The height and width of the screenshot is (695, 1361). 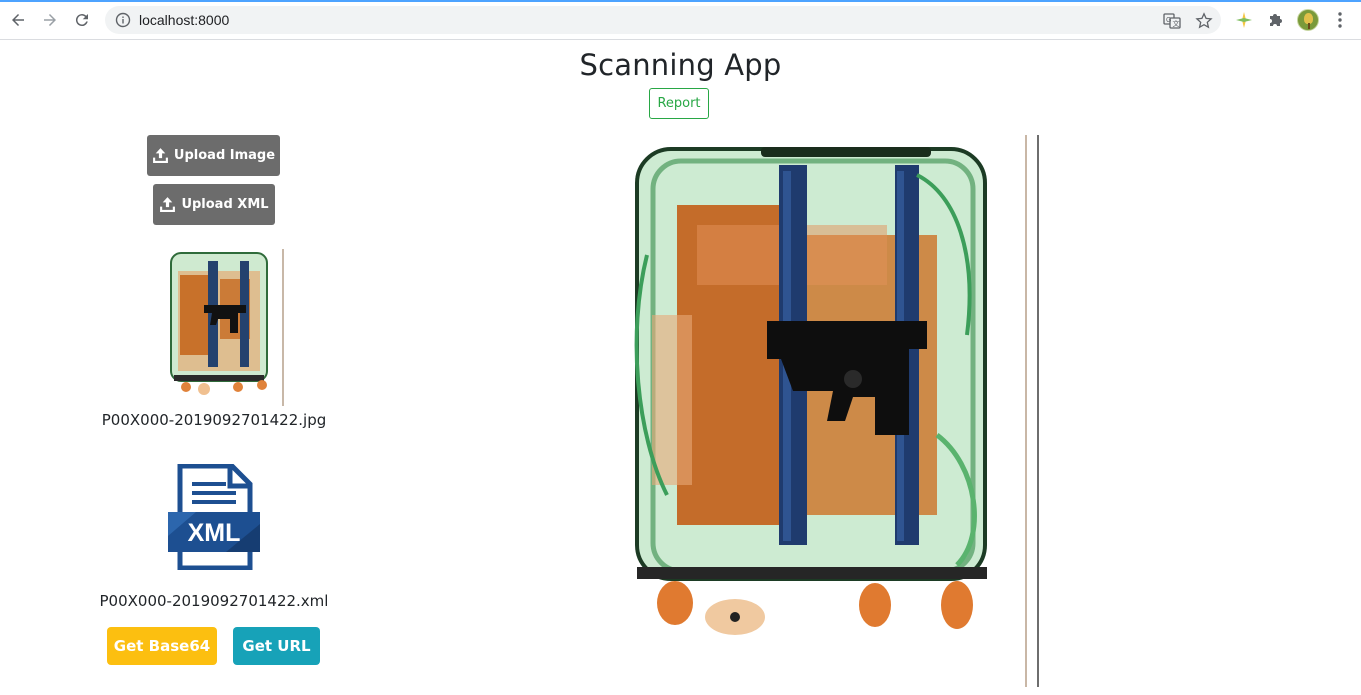 I want to click on info-icon, so click(x=123, y=20).